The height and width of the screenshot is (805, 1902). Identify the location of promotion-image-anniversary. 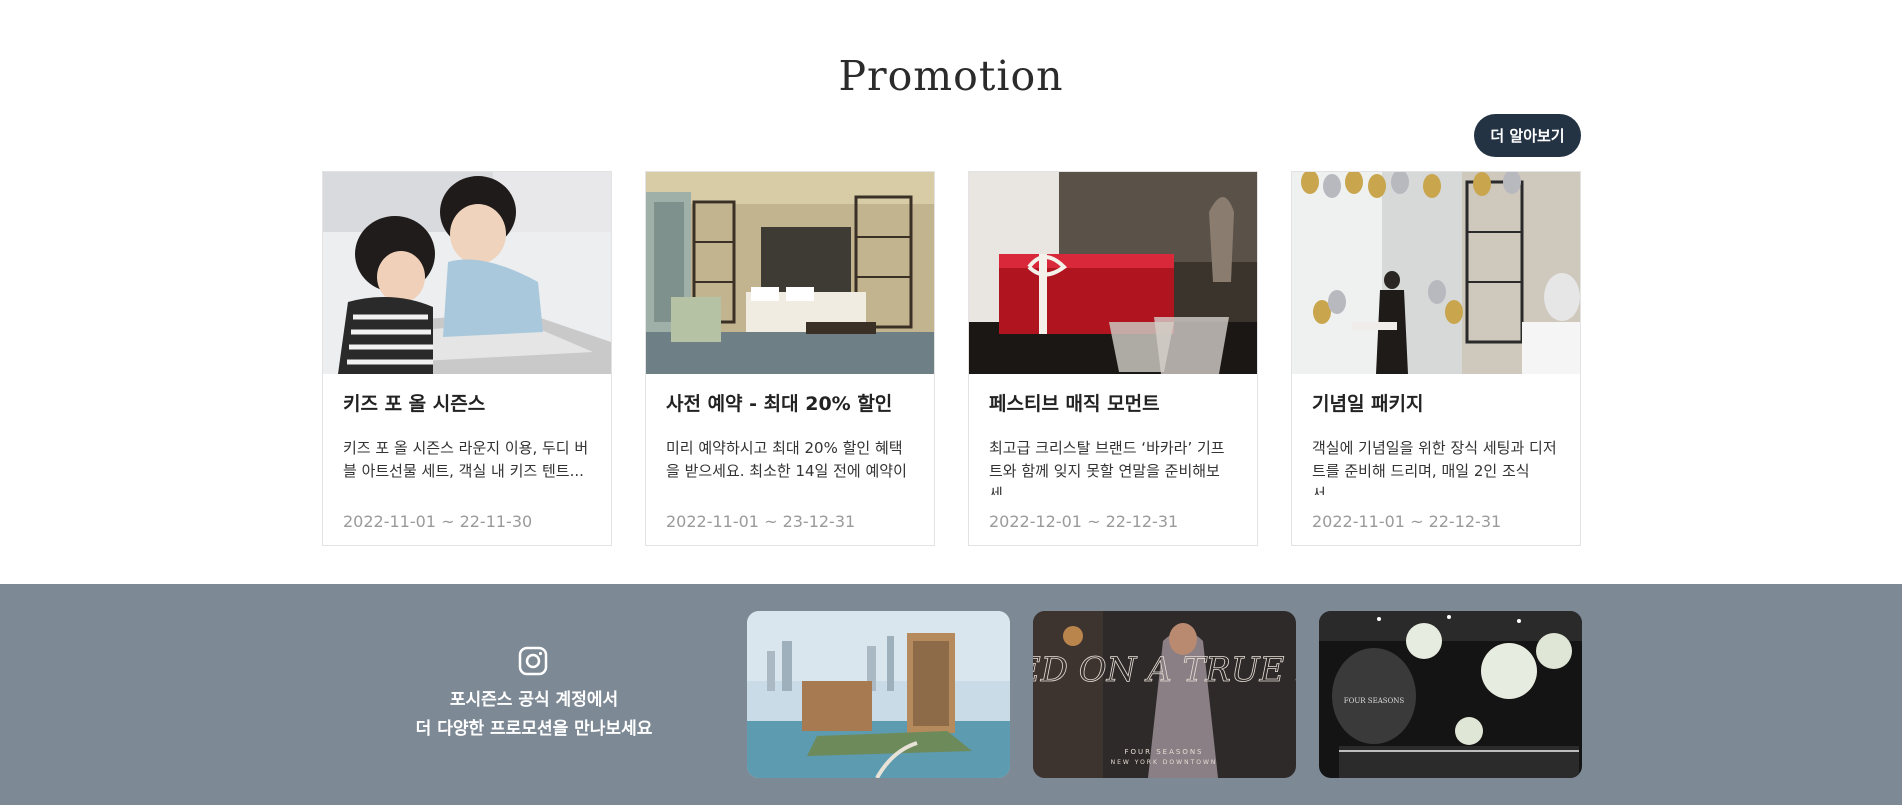
(1436, 273).